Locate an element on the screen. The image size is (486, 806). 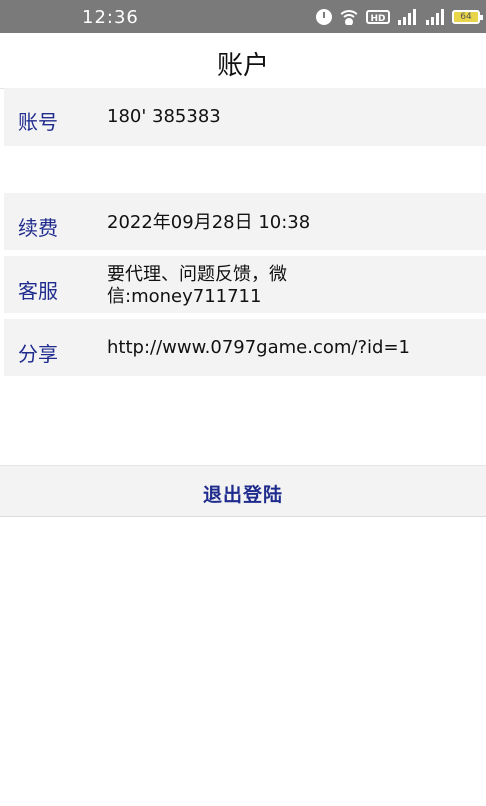
wifi-icon is located at coordinates (349, 17).